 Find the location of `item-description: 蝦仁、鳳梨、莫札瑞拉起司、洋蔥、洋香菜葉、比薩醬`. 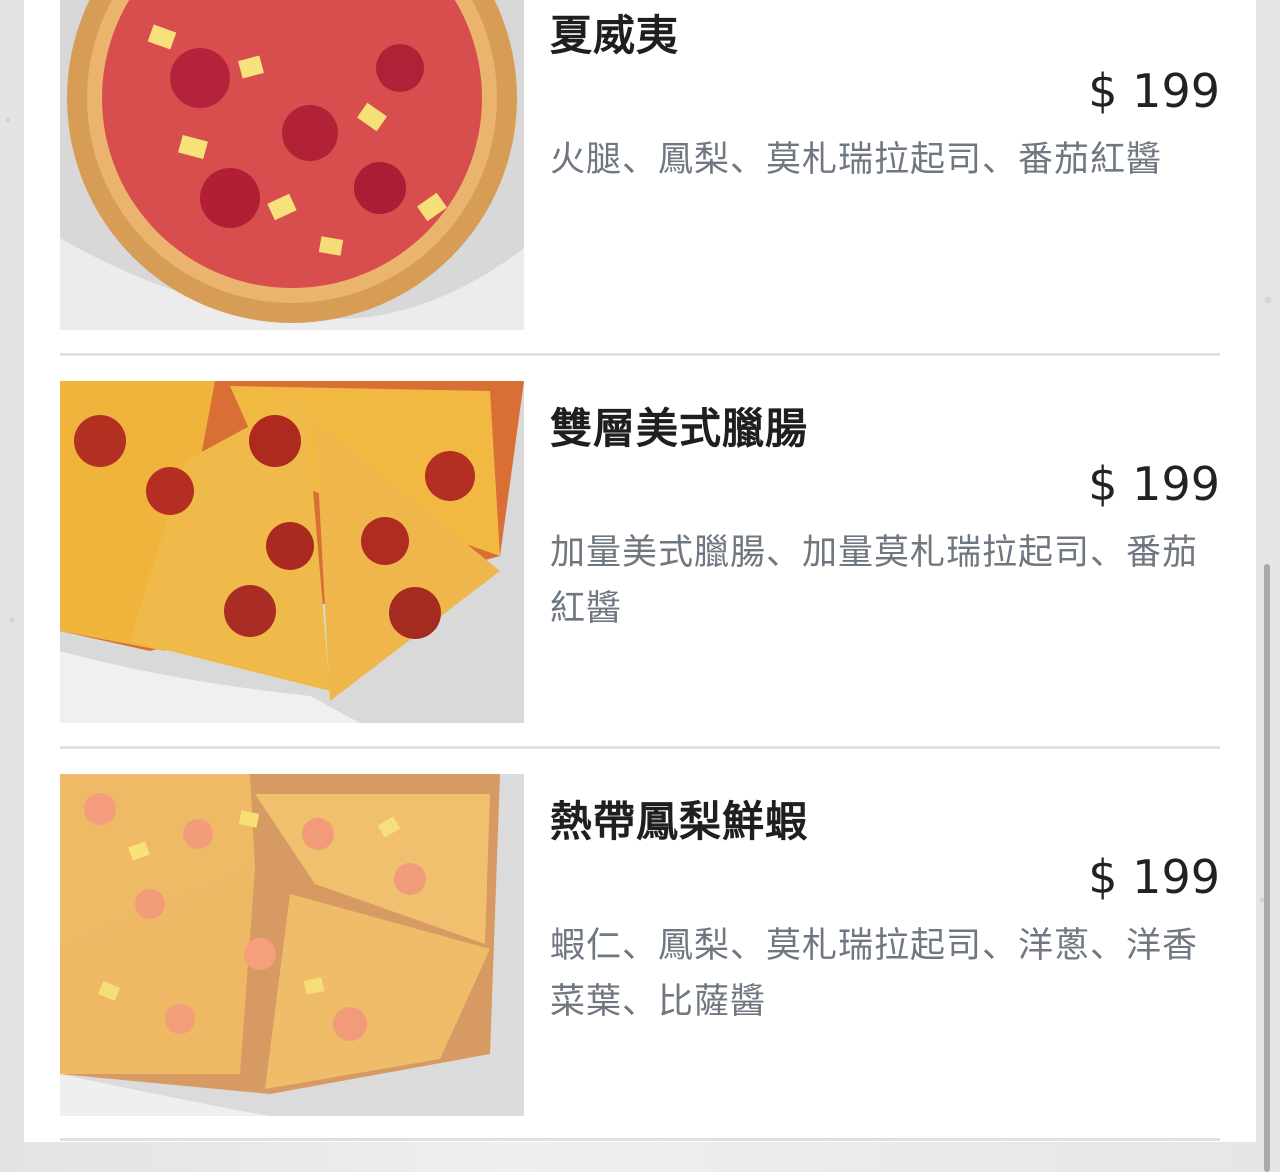

item-description: 蝦仁、鳳梨、莫札瑞拉起司、洋蔥、洋香菜葉、比薩醬 is located at coordinates (874, 974).